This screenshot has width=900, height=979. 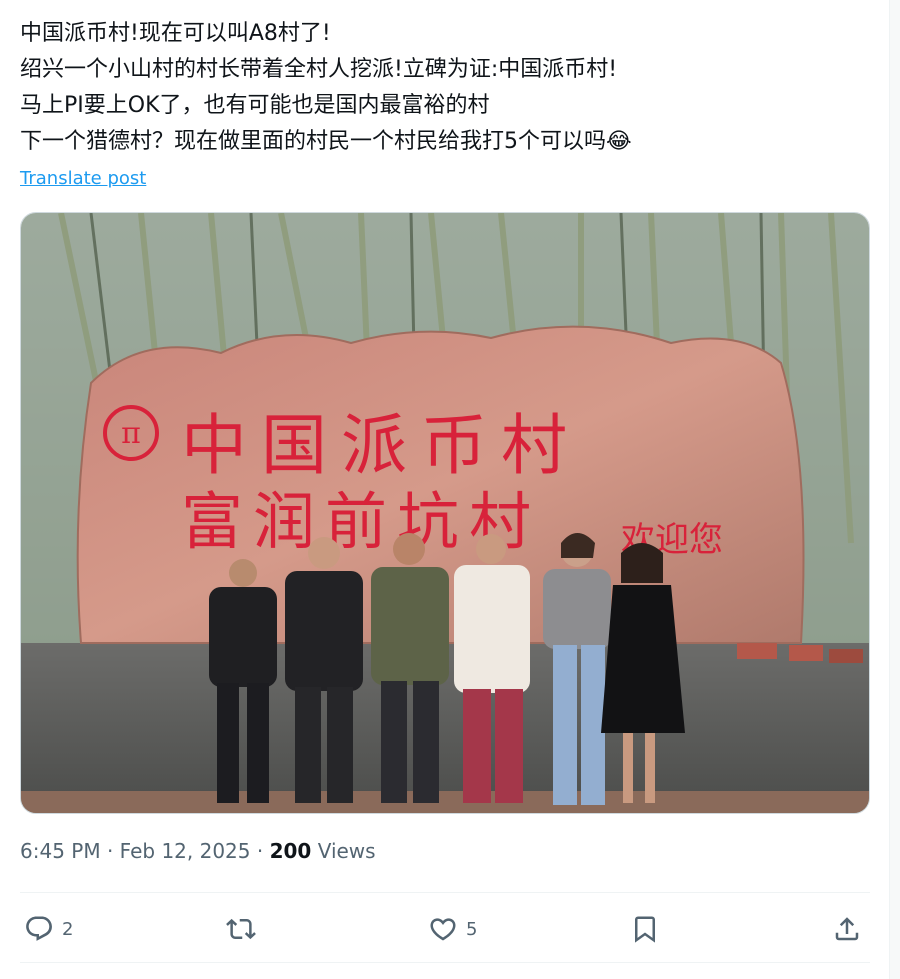 What do you see at coordinates (39, 928) in the screenshot?
I see `reply-icon` at bounding box center [39, 928].